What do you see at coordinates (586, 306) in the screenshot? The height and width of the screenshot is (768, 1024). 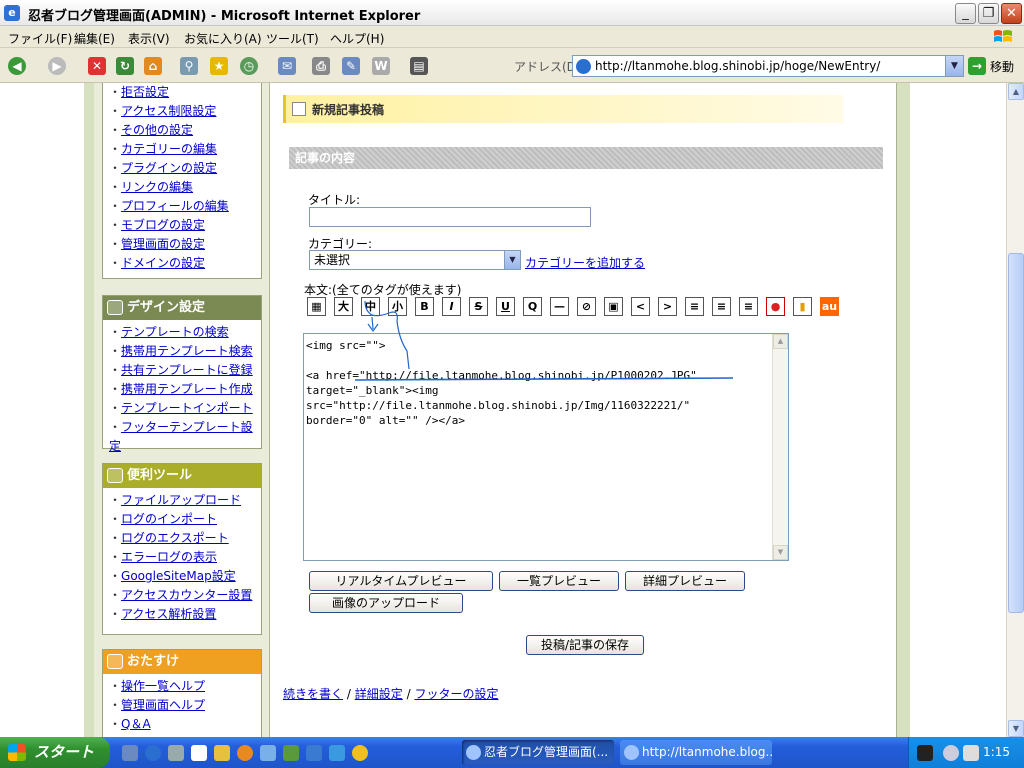 I see `link-icon: ⊘` at bounding box center [586, 306].